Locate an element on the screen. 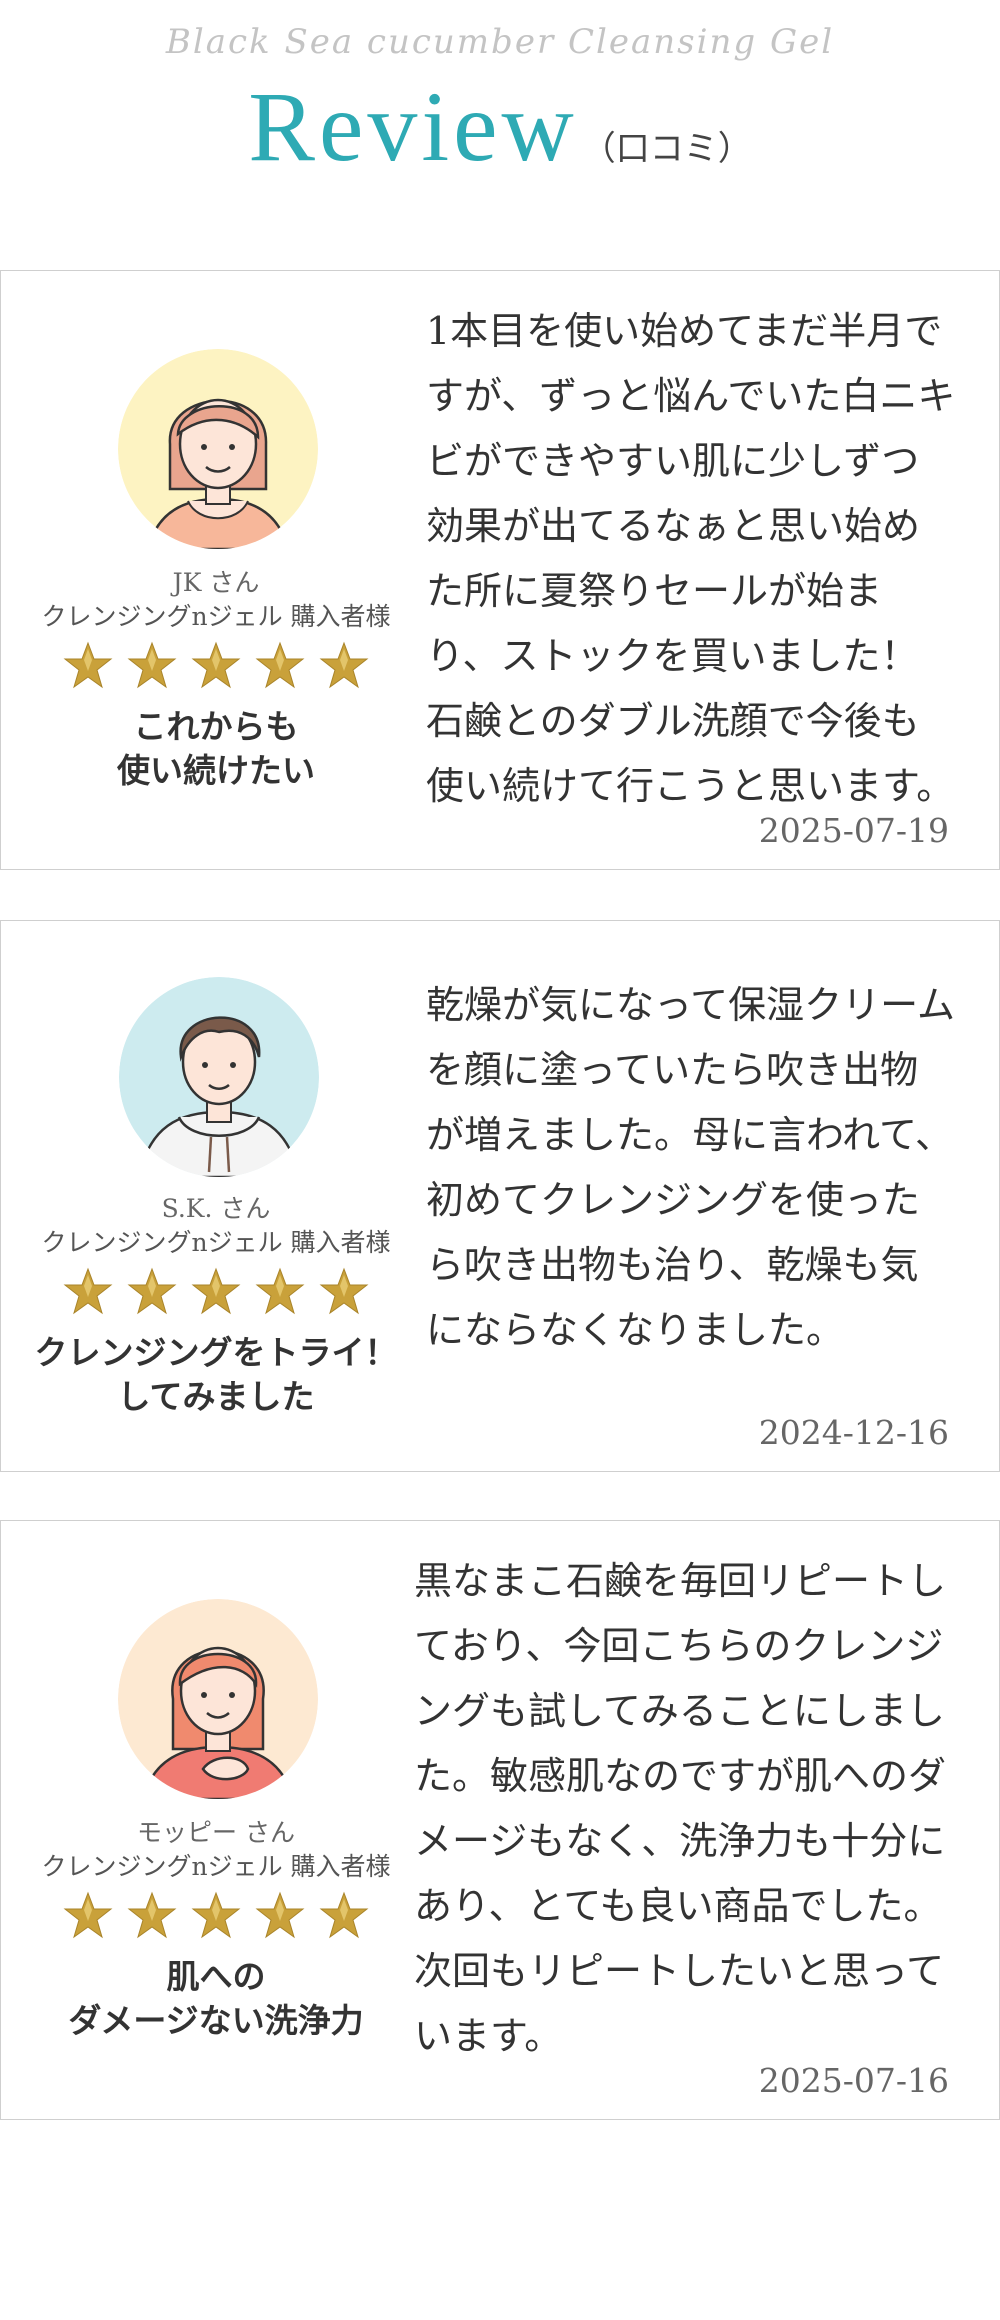 The width and height of the screenshot is (1000, 2320). reviewer-info: モッピー さん クレンジングnジェル 購入者様 肌への ダメージない洗浄力 is located at coordinates (216, 1820).